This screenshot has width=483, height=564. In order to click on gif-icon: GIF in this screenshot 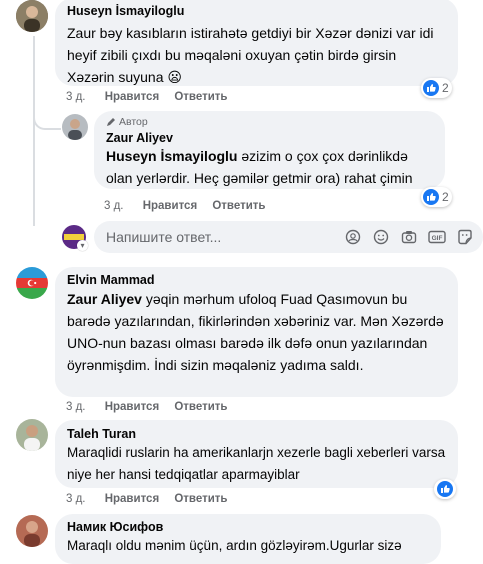, I will do `click(437, 237)`.